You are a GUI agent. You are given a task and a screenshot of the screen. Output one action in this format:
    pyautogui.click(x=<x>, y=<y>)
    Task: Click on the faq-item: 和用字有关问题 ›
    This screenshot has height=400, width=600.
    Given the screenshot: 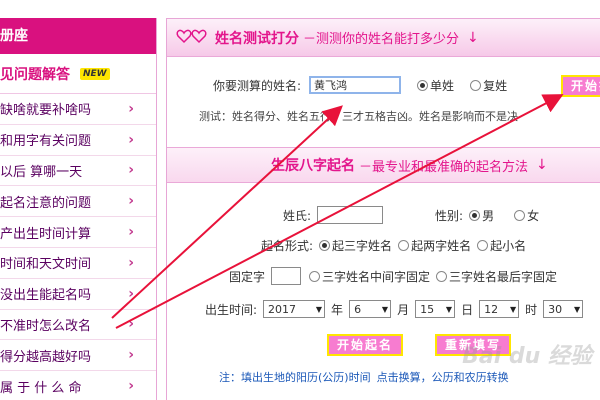 What is the action you would take?
    pyautogui.click(x=78, y=140)
    